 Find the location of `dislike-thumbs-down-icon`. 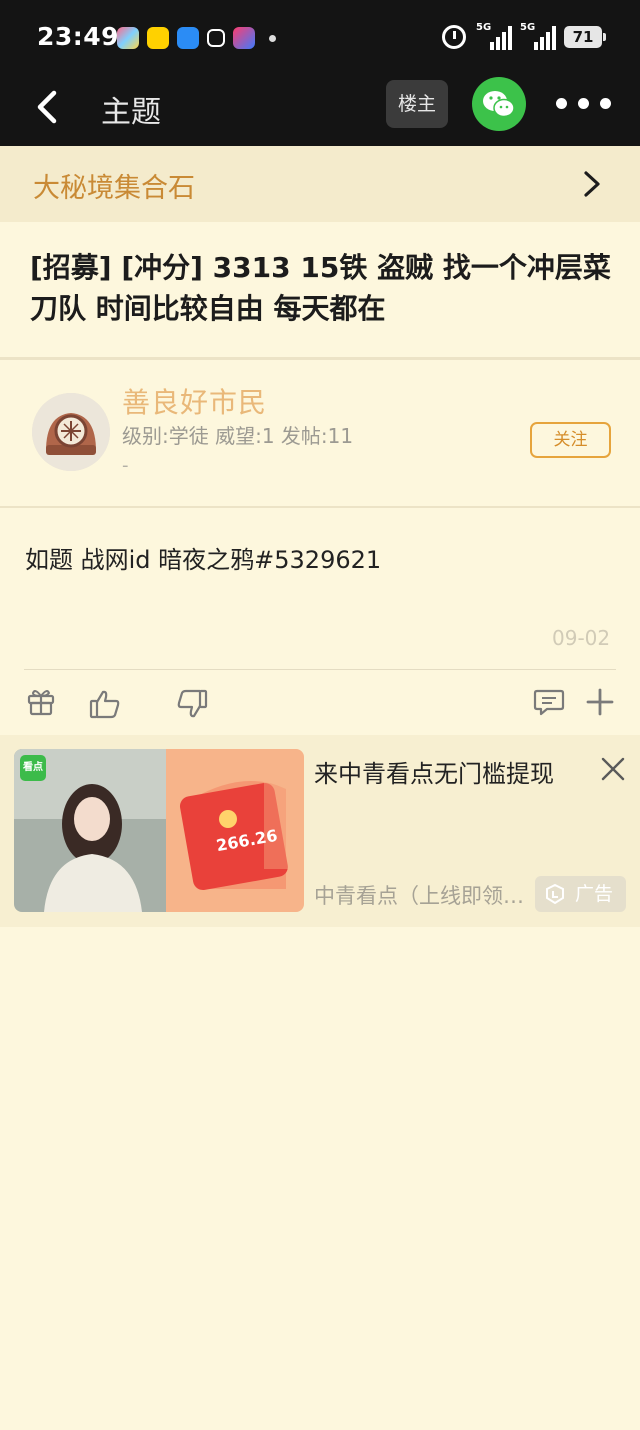

dislike-thumbs-down-icon is located at coordinates (192, 704).